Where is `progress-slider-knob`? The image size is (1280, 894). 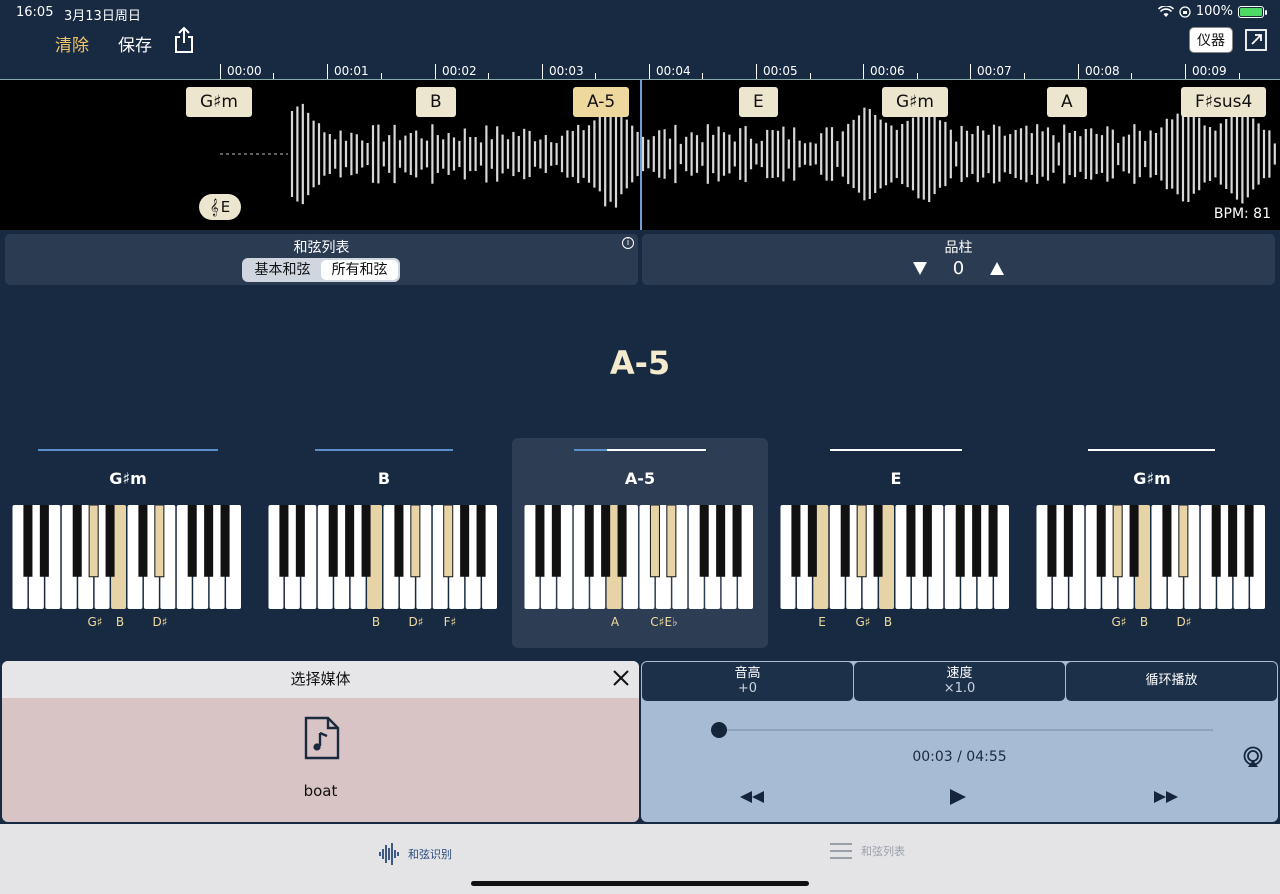
progress-slider-knob is located at coordinates (718, 730).